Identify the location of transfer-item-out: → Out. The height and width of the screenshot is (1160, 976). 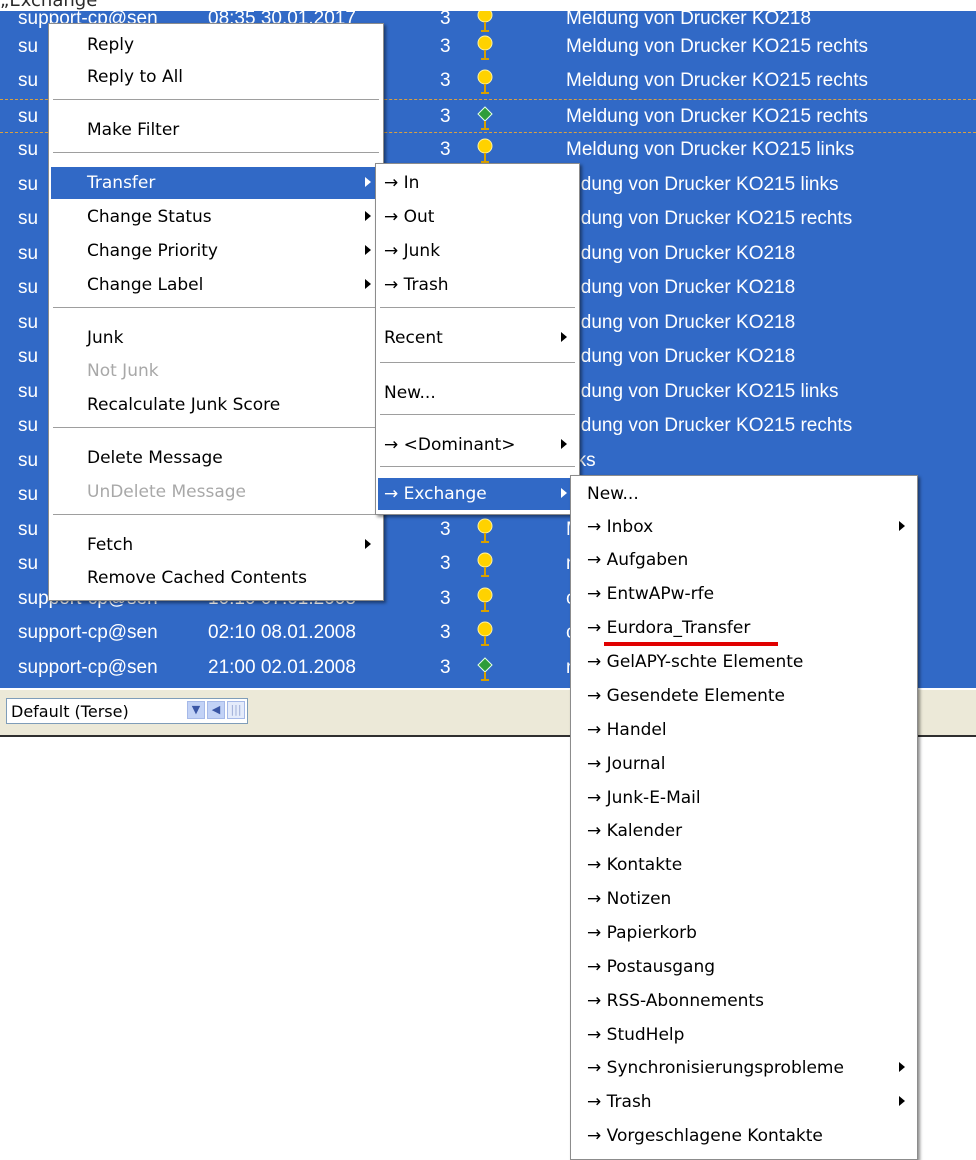
(477, 217).